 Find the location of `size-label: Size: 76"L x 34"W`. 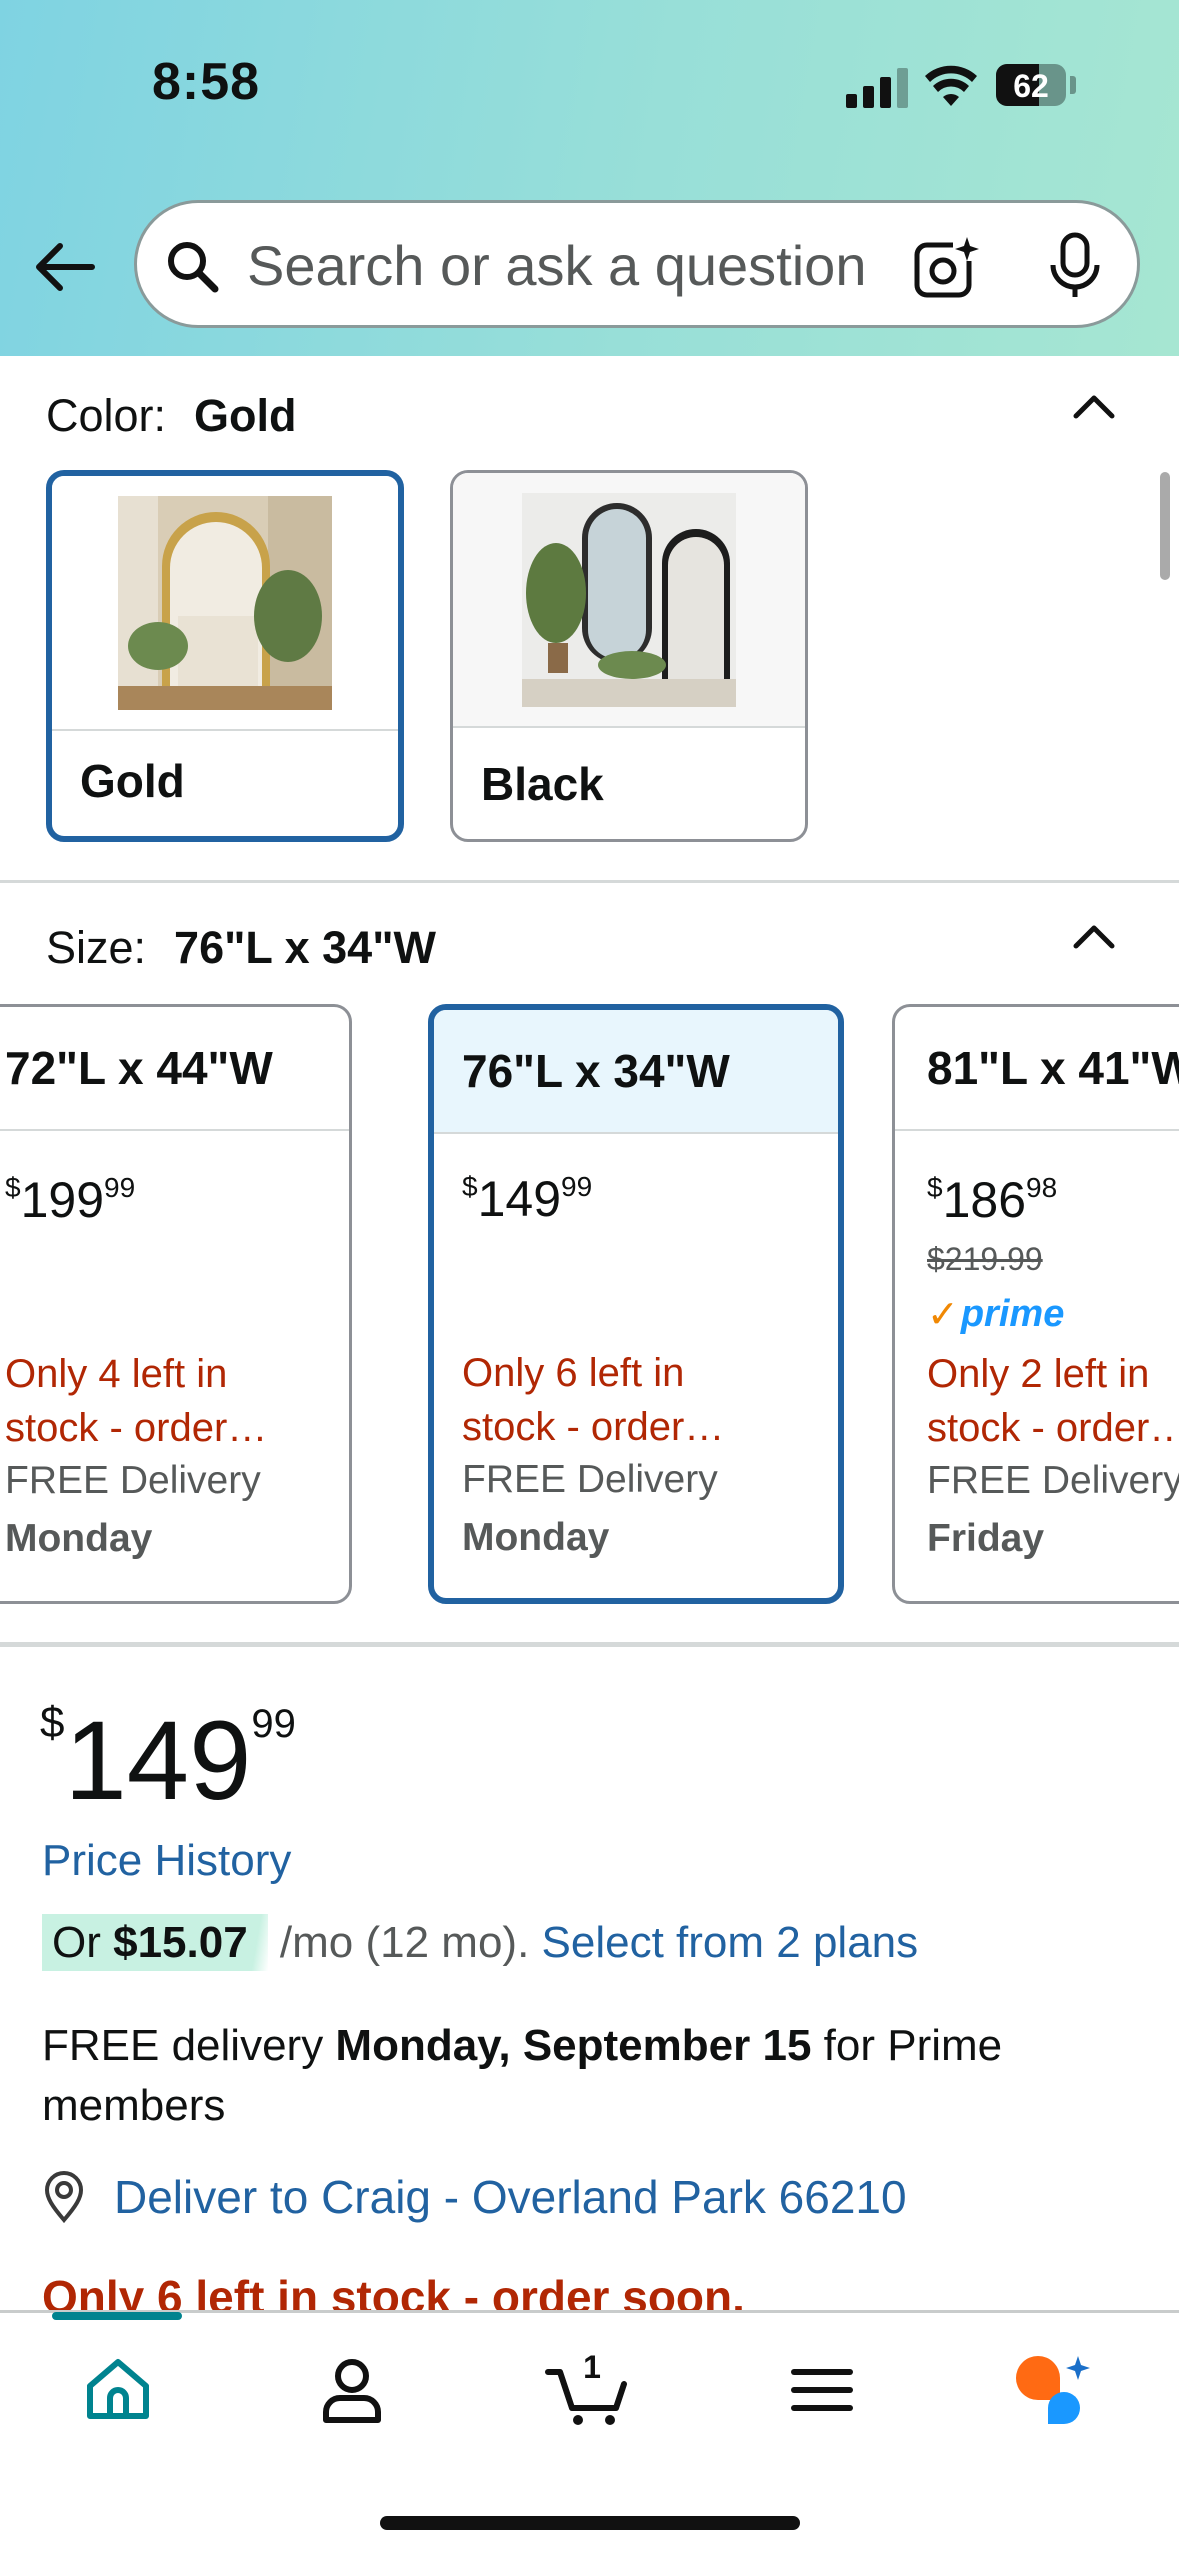

size-label: Size: 76"L x 34"W is located at coordinates (241, 947).